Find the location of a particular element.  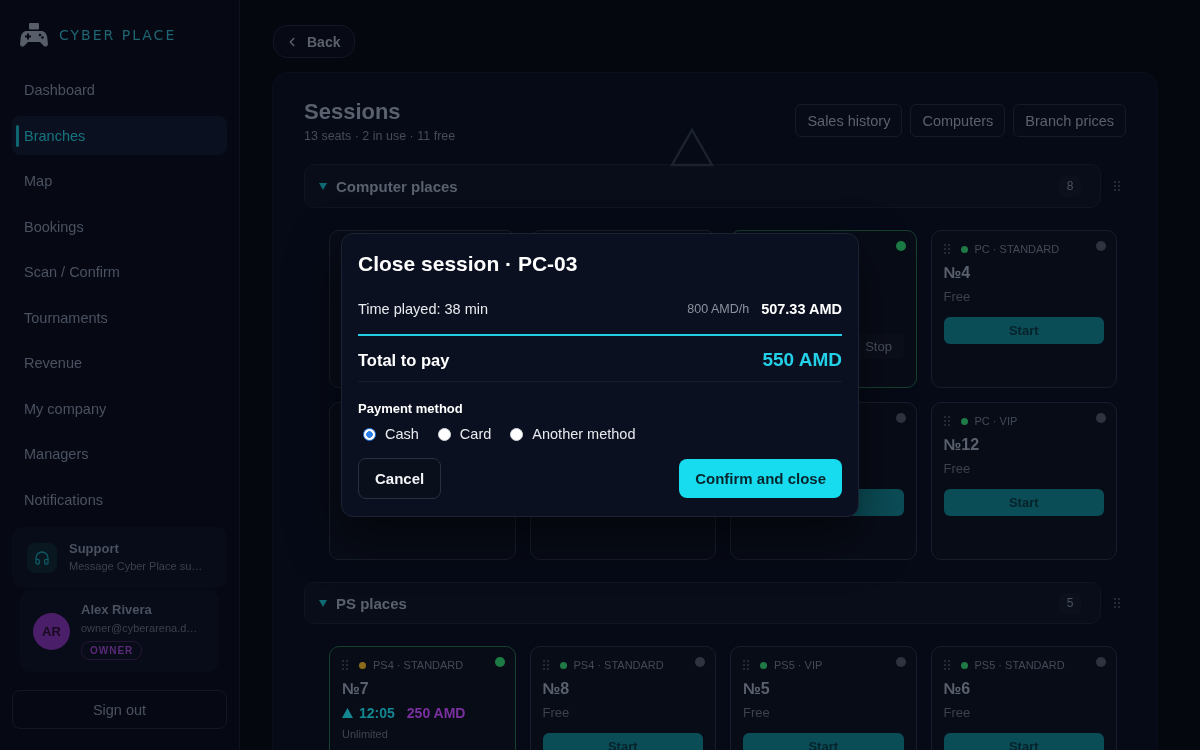

section-title: PS places is located at coordinates (371, 603).